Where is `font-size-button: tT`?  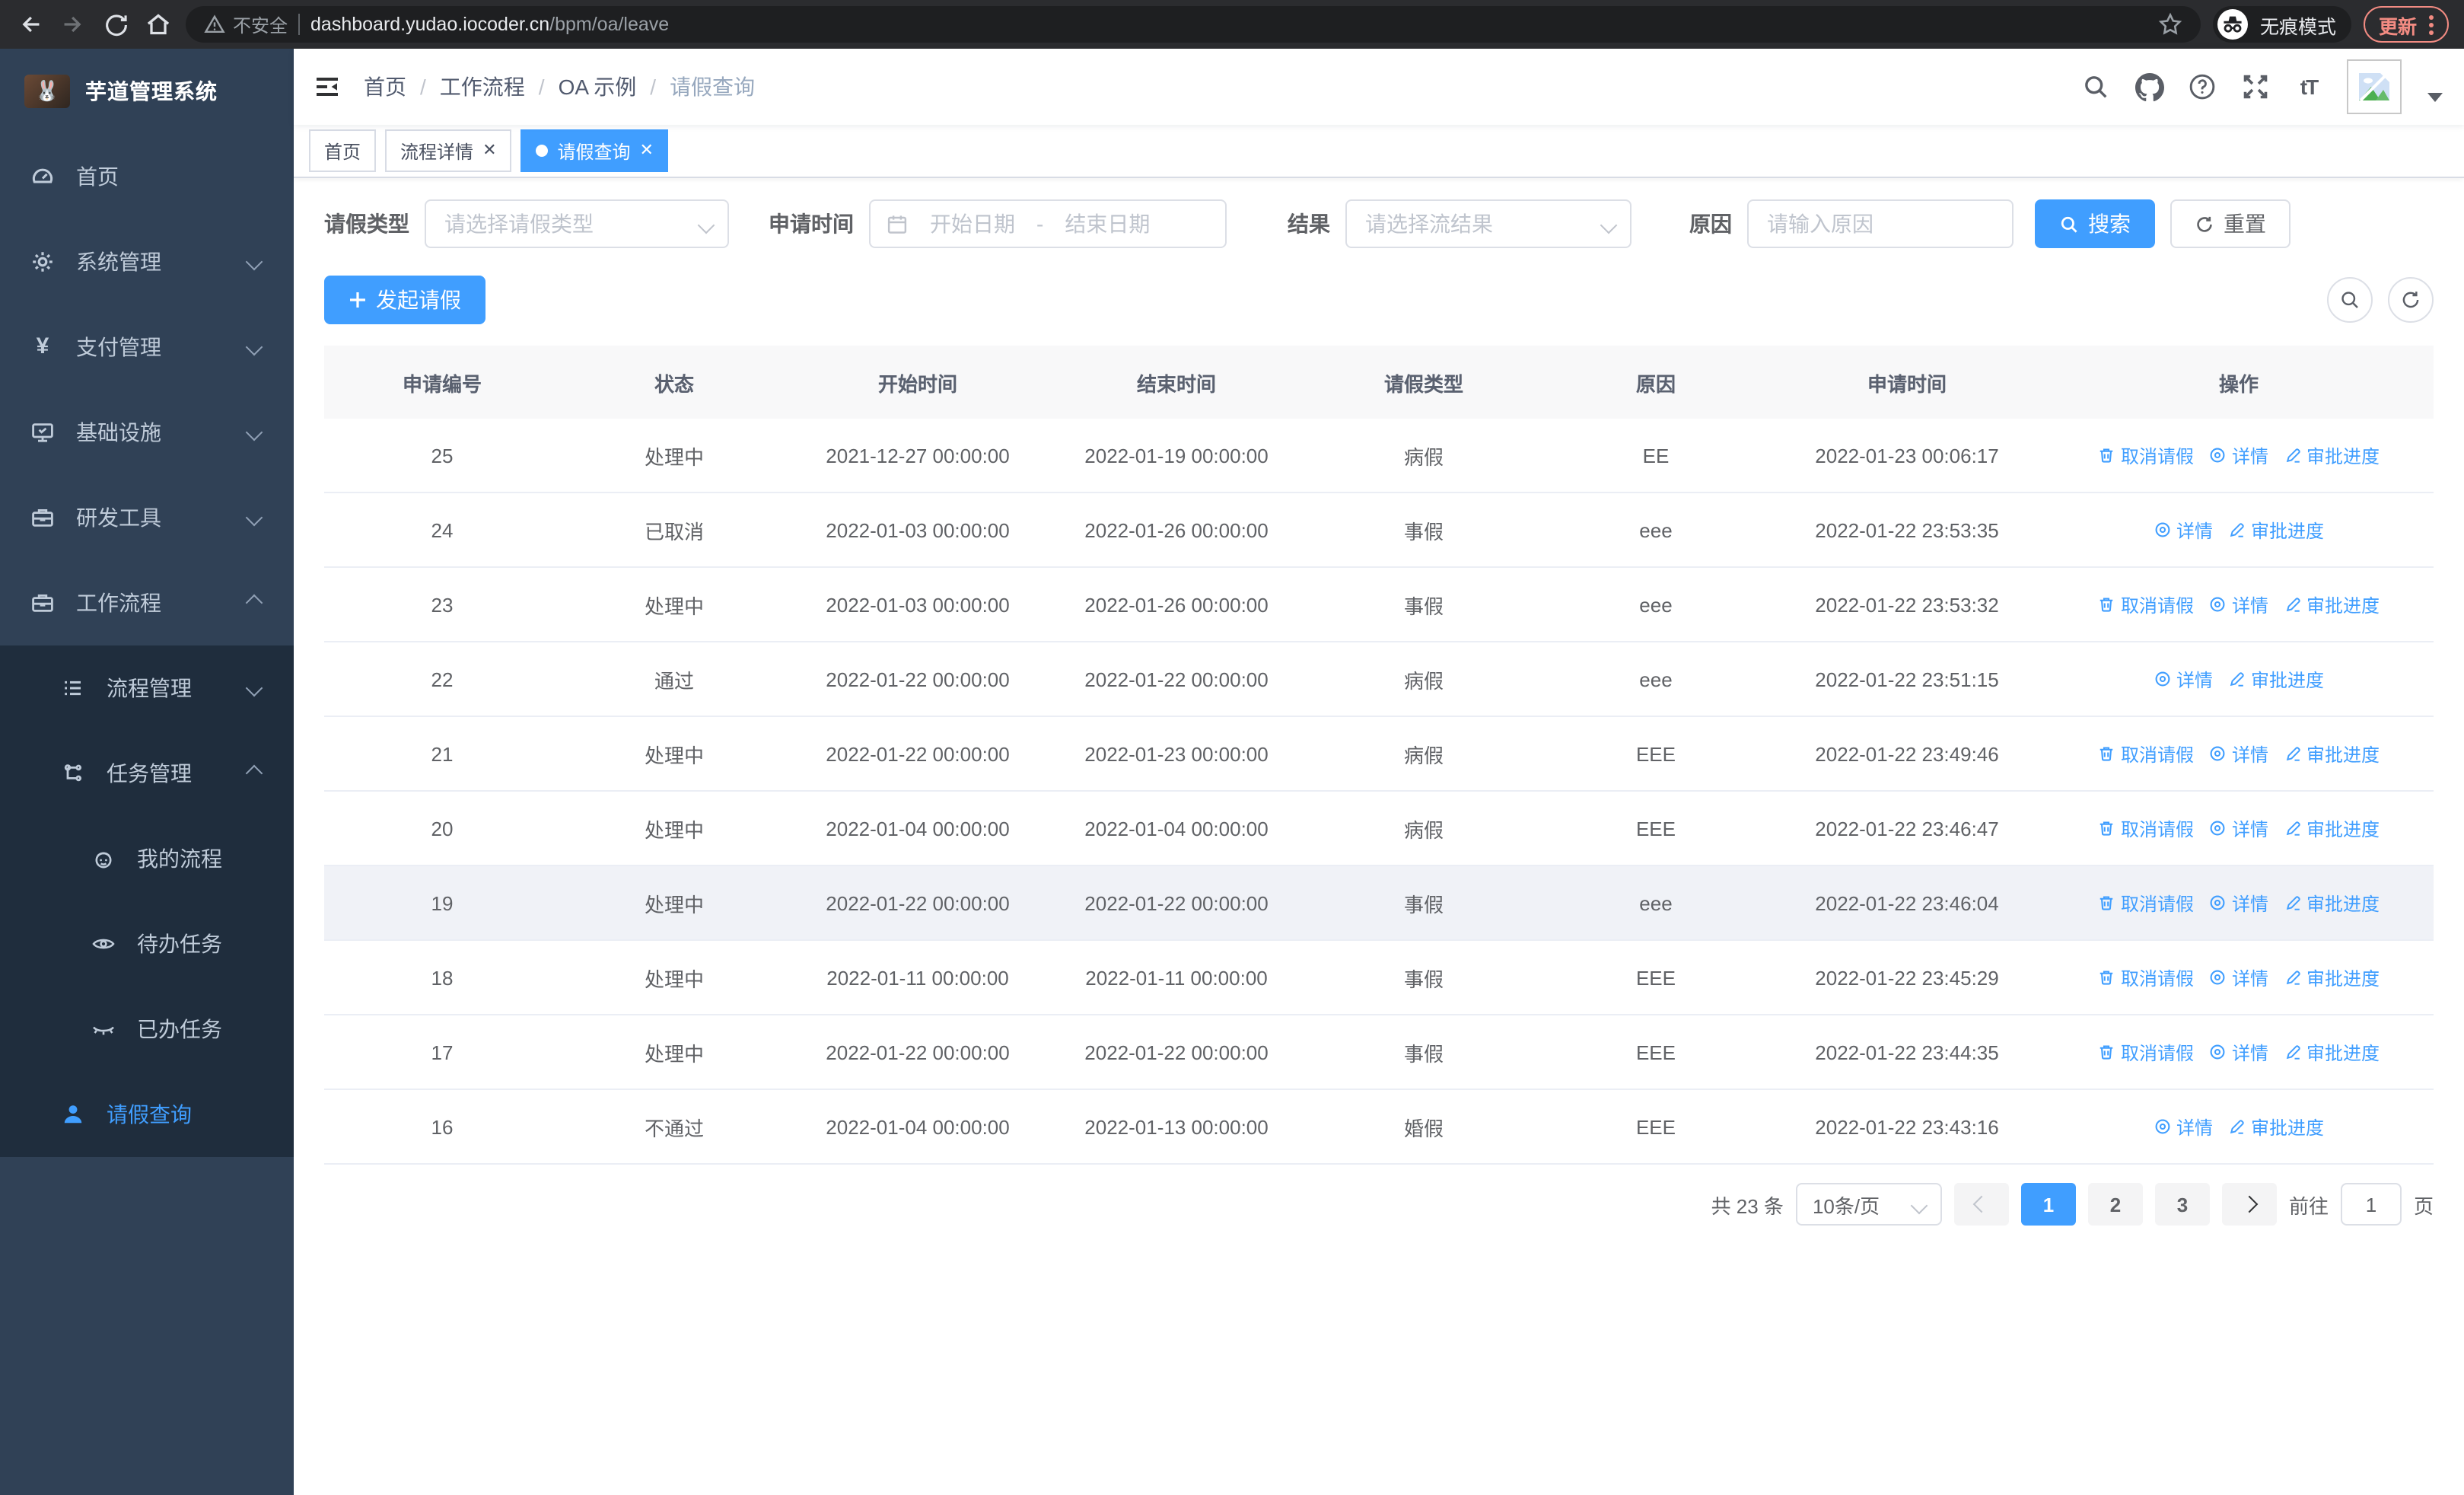 font-size-button: tT is located at coordinates (2309, 87).